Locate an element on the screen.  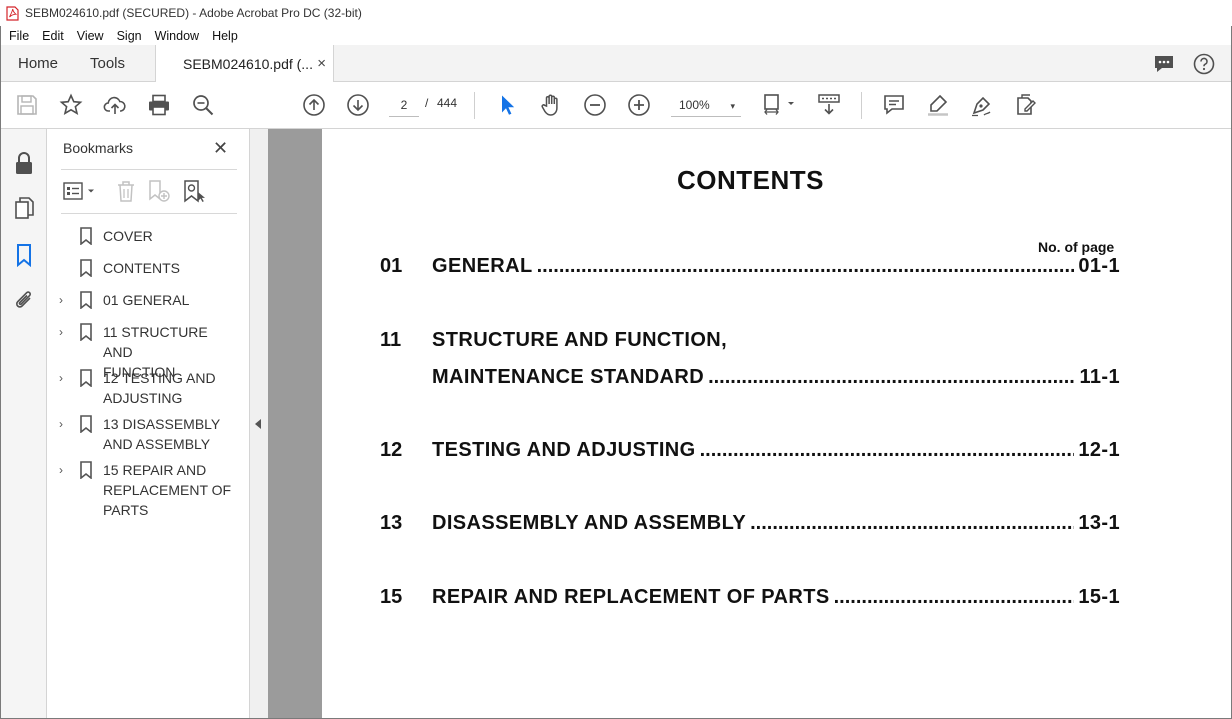
delete-bookmark-icon is located at coordinates (126, 191).